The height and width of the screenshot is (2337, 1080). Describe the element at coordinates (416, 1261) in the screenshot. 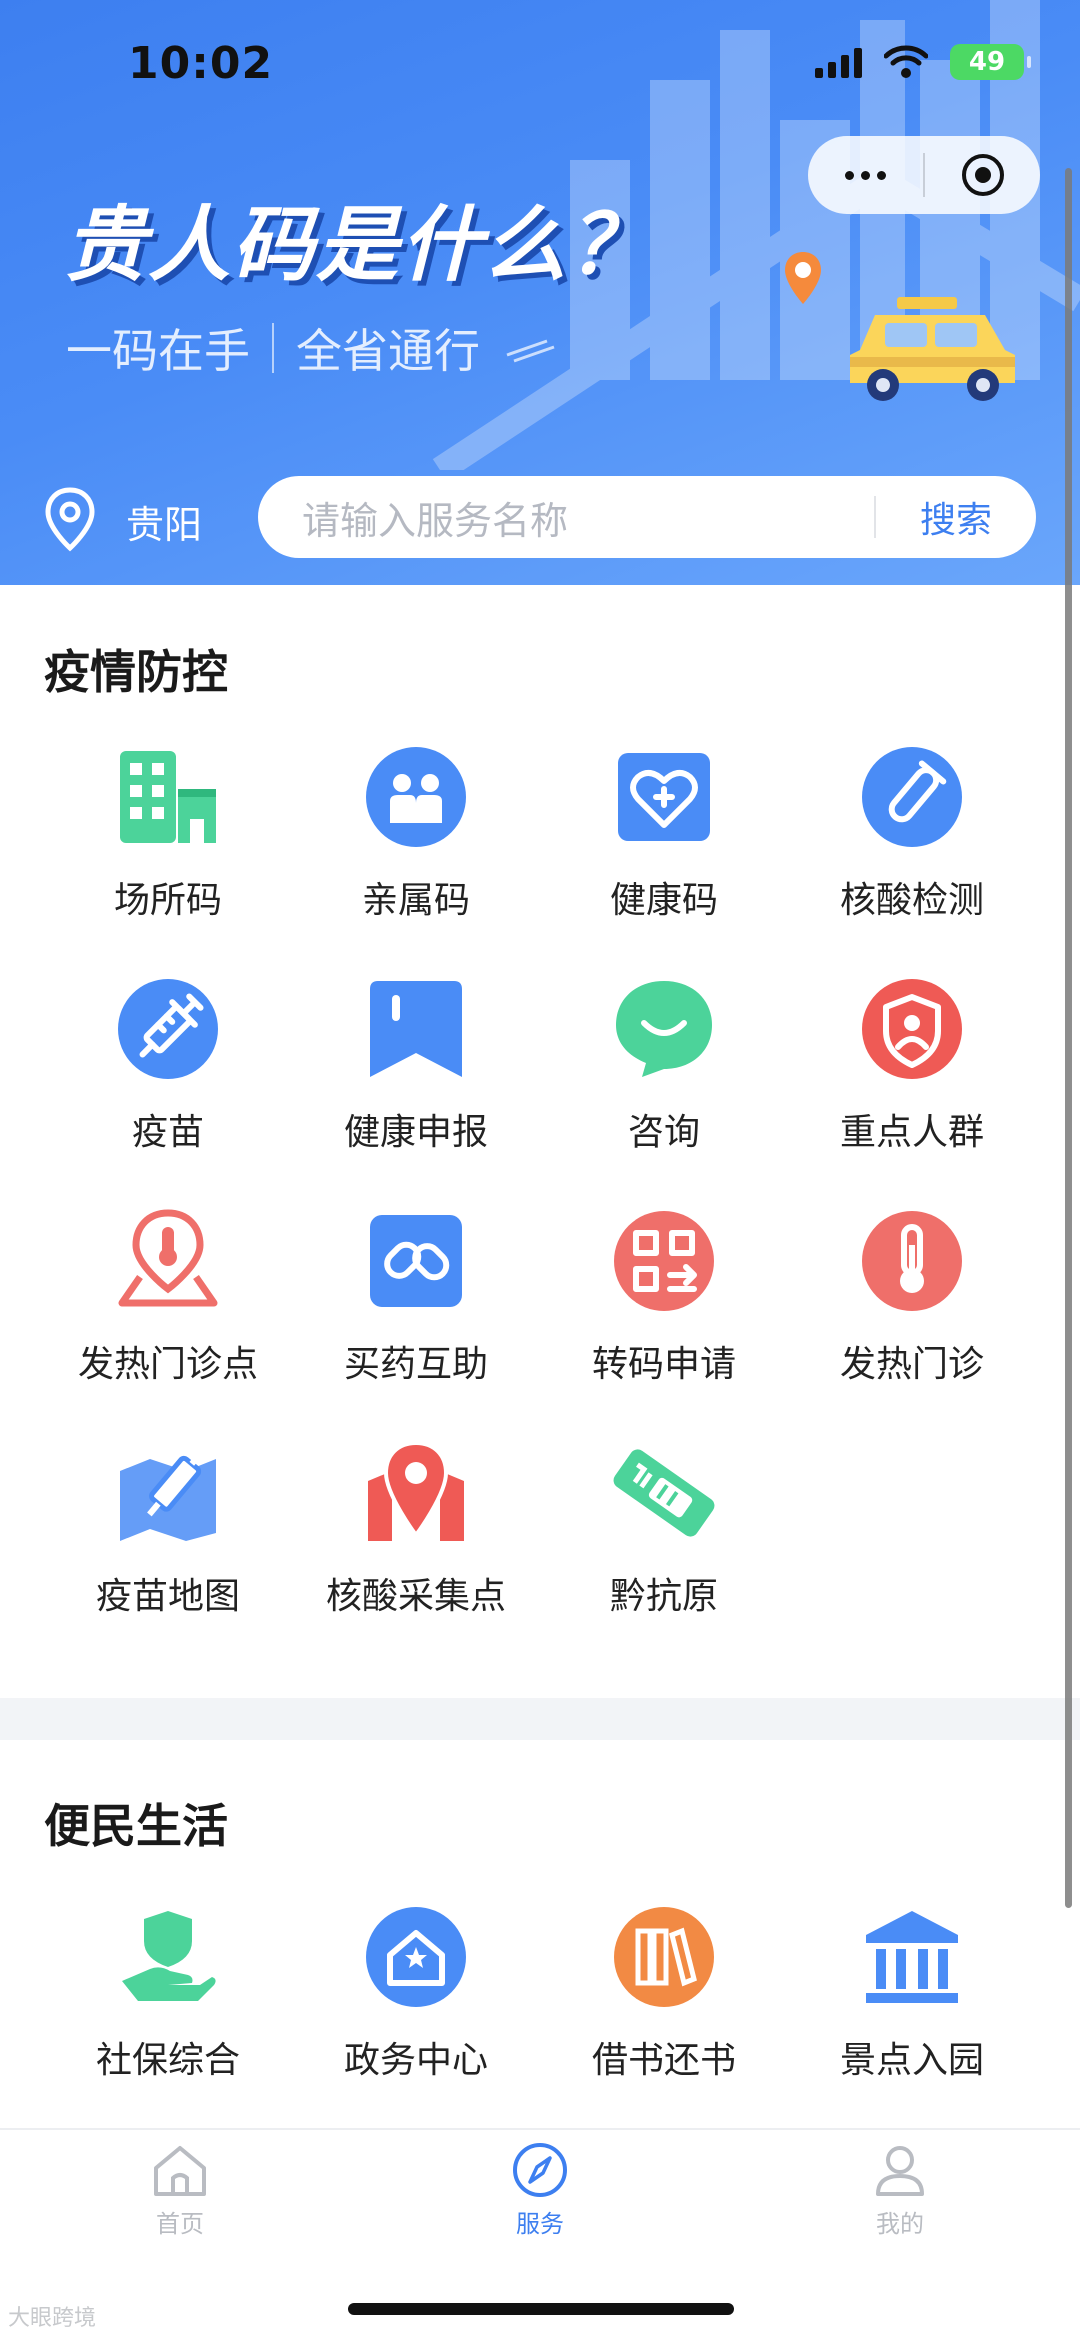

I see `pills-icon` at that location.